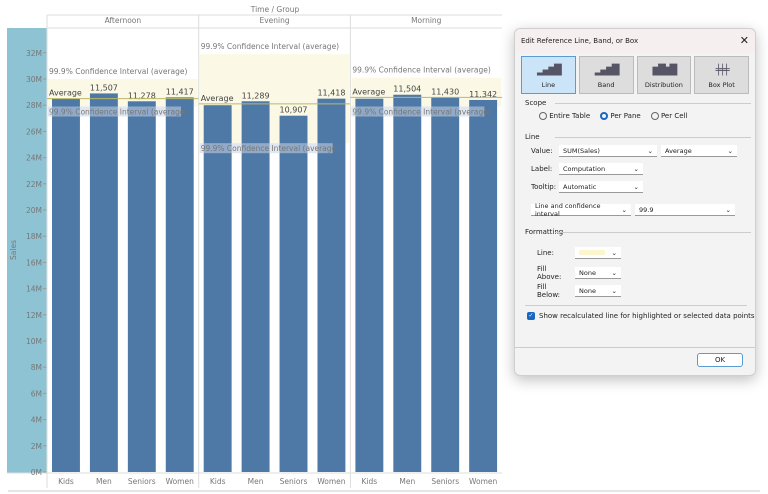  I want to click on tooltip-select: Automatic ⌄, so click(601, 187).